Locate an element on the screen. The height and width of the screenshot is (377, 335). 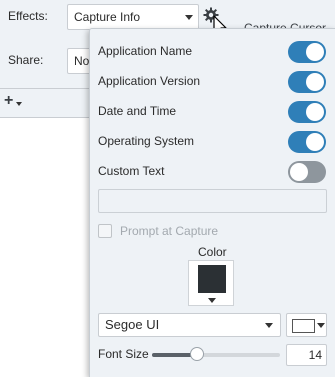
toggle-label-application-version: Application Version is located at coordinates (149, 81).